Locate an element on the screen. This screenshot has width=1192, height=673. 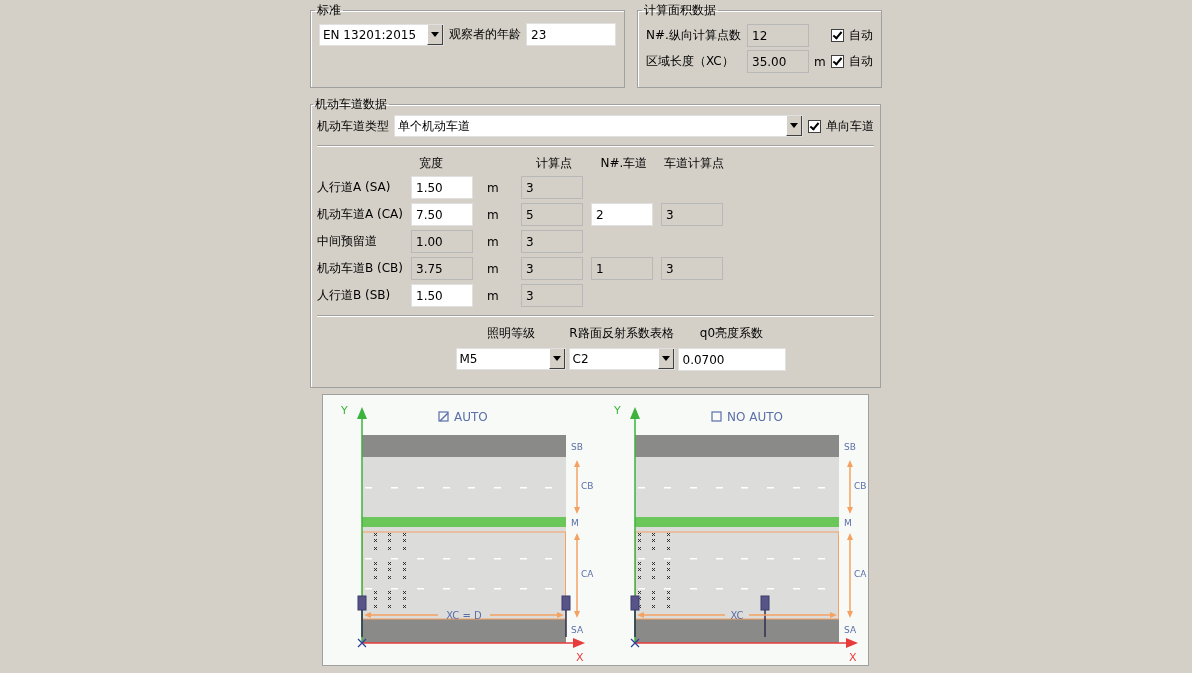
dimension-label: XC is located at coordinates (737, 615).